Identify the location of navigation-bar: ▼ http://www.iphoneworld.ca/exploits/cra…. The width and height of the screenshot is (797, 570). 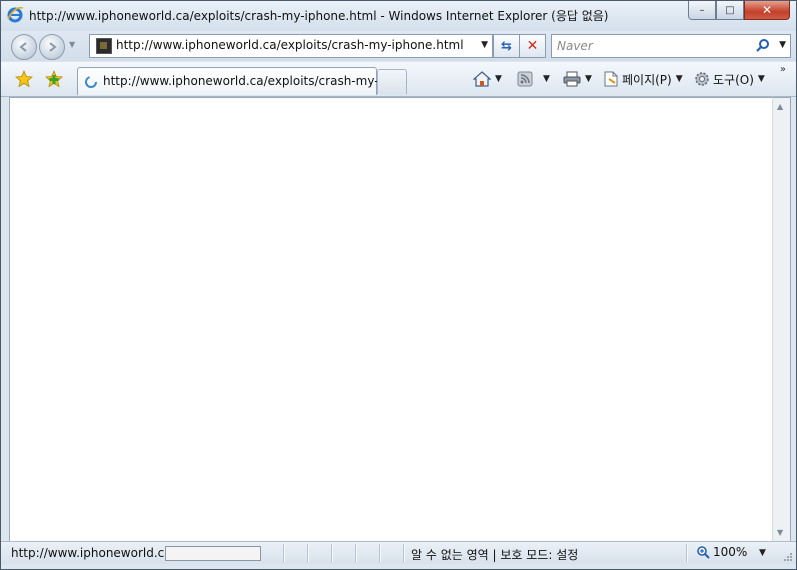
(398, 46).